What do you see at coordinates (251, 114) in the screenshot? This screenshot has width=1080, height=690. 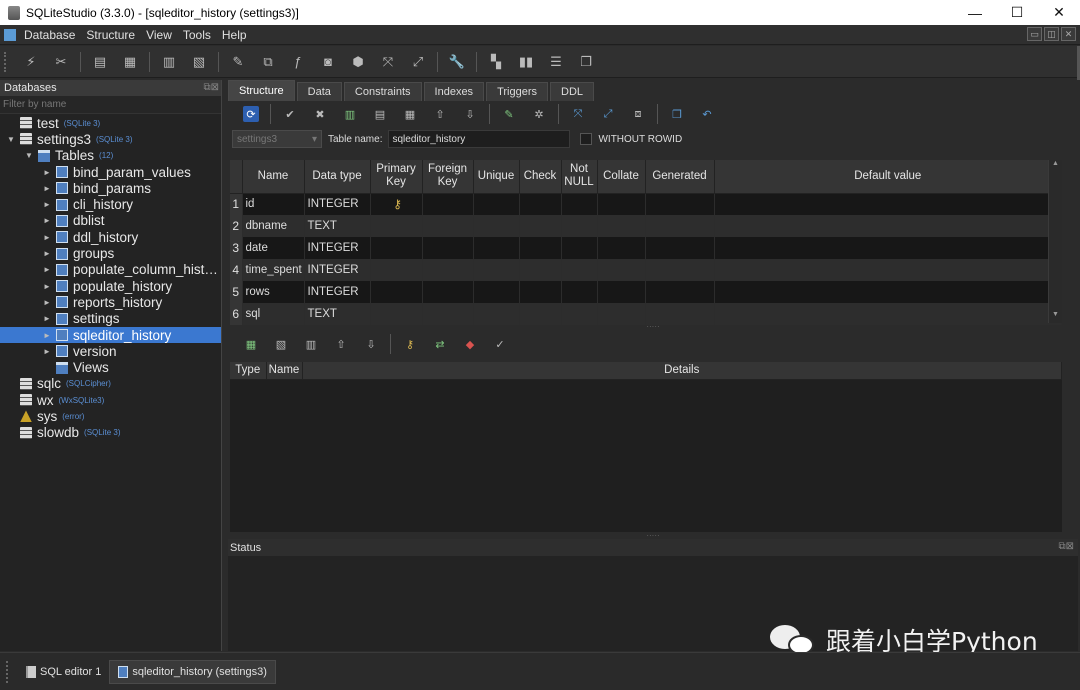 I see `refresh-icon: ⟳` at bounding box center [251, 114].